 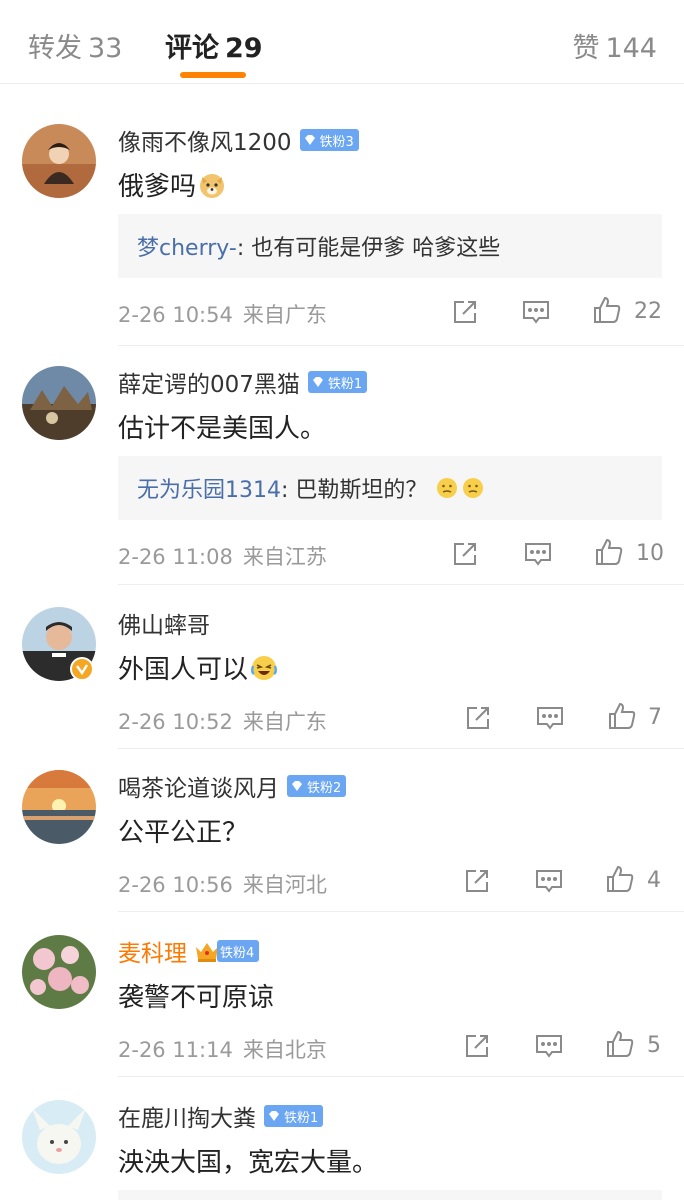 I want to click on tab-likes-label: 赞, so click(x=586, y=48).